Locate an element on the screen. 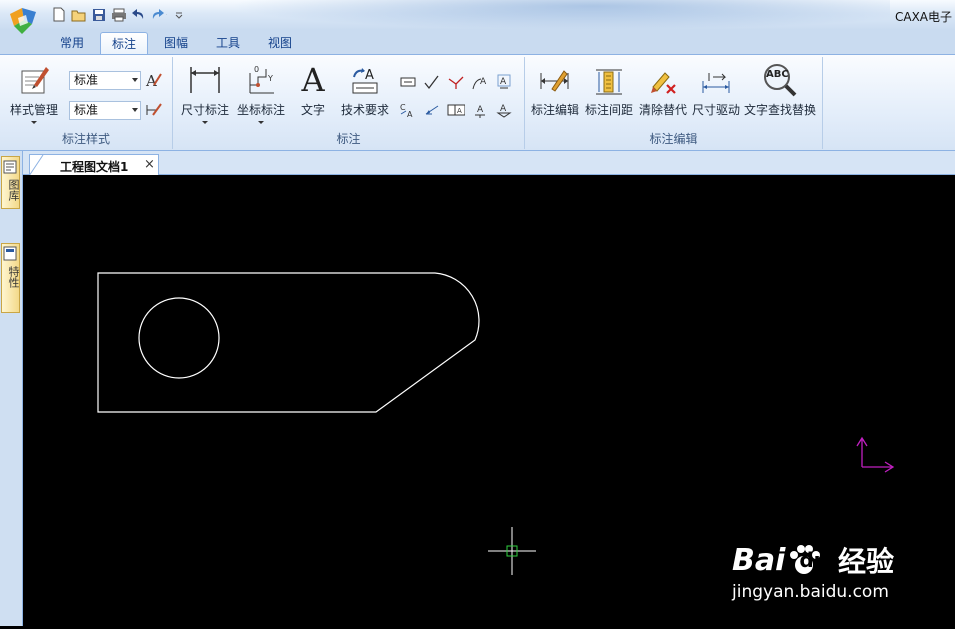  ucs-axis-icon is located at coordinates (875, 454).